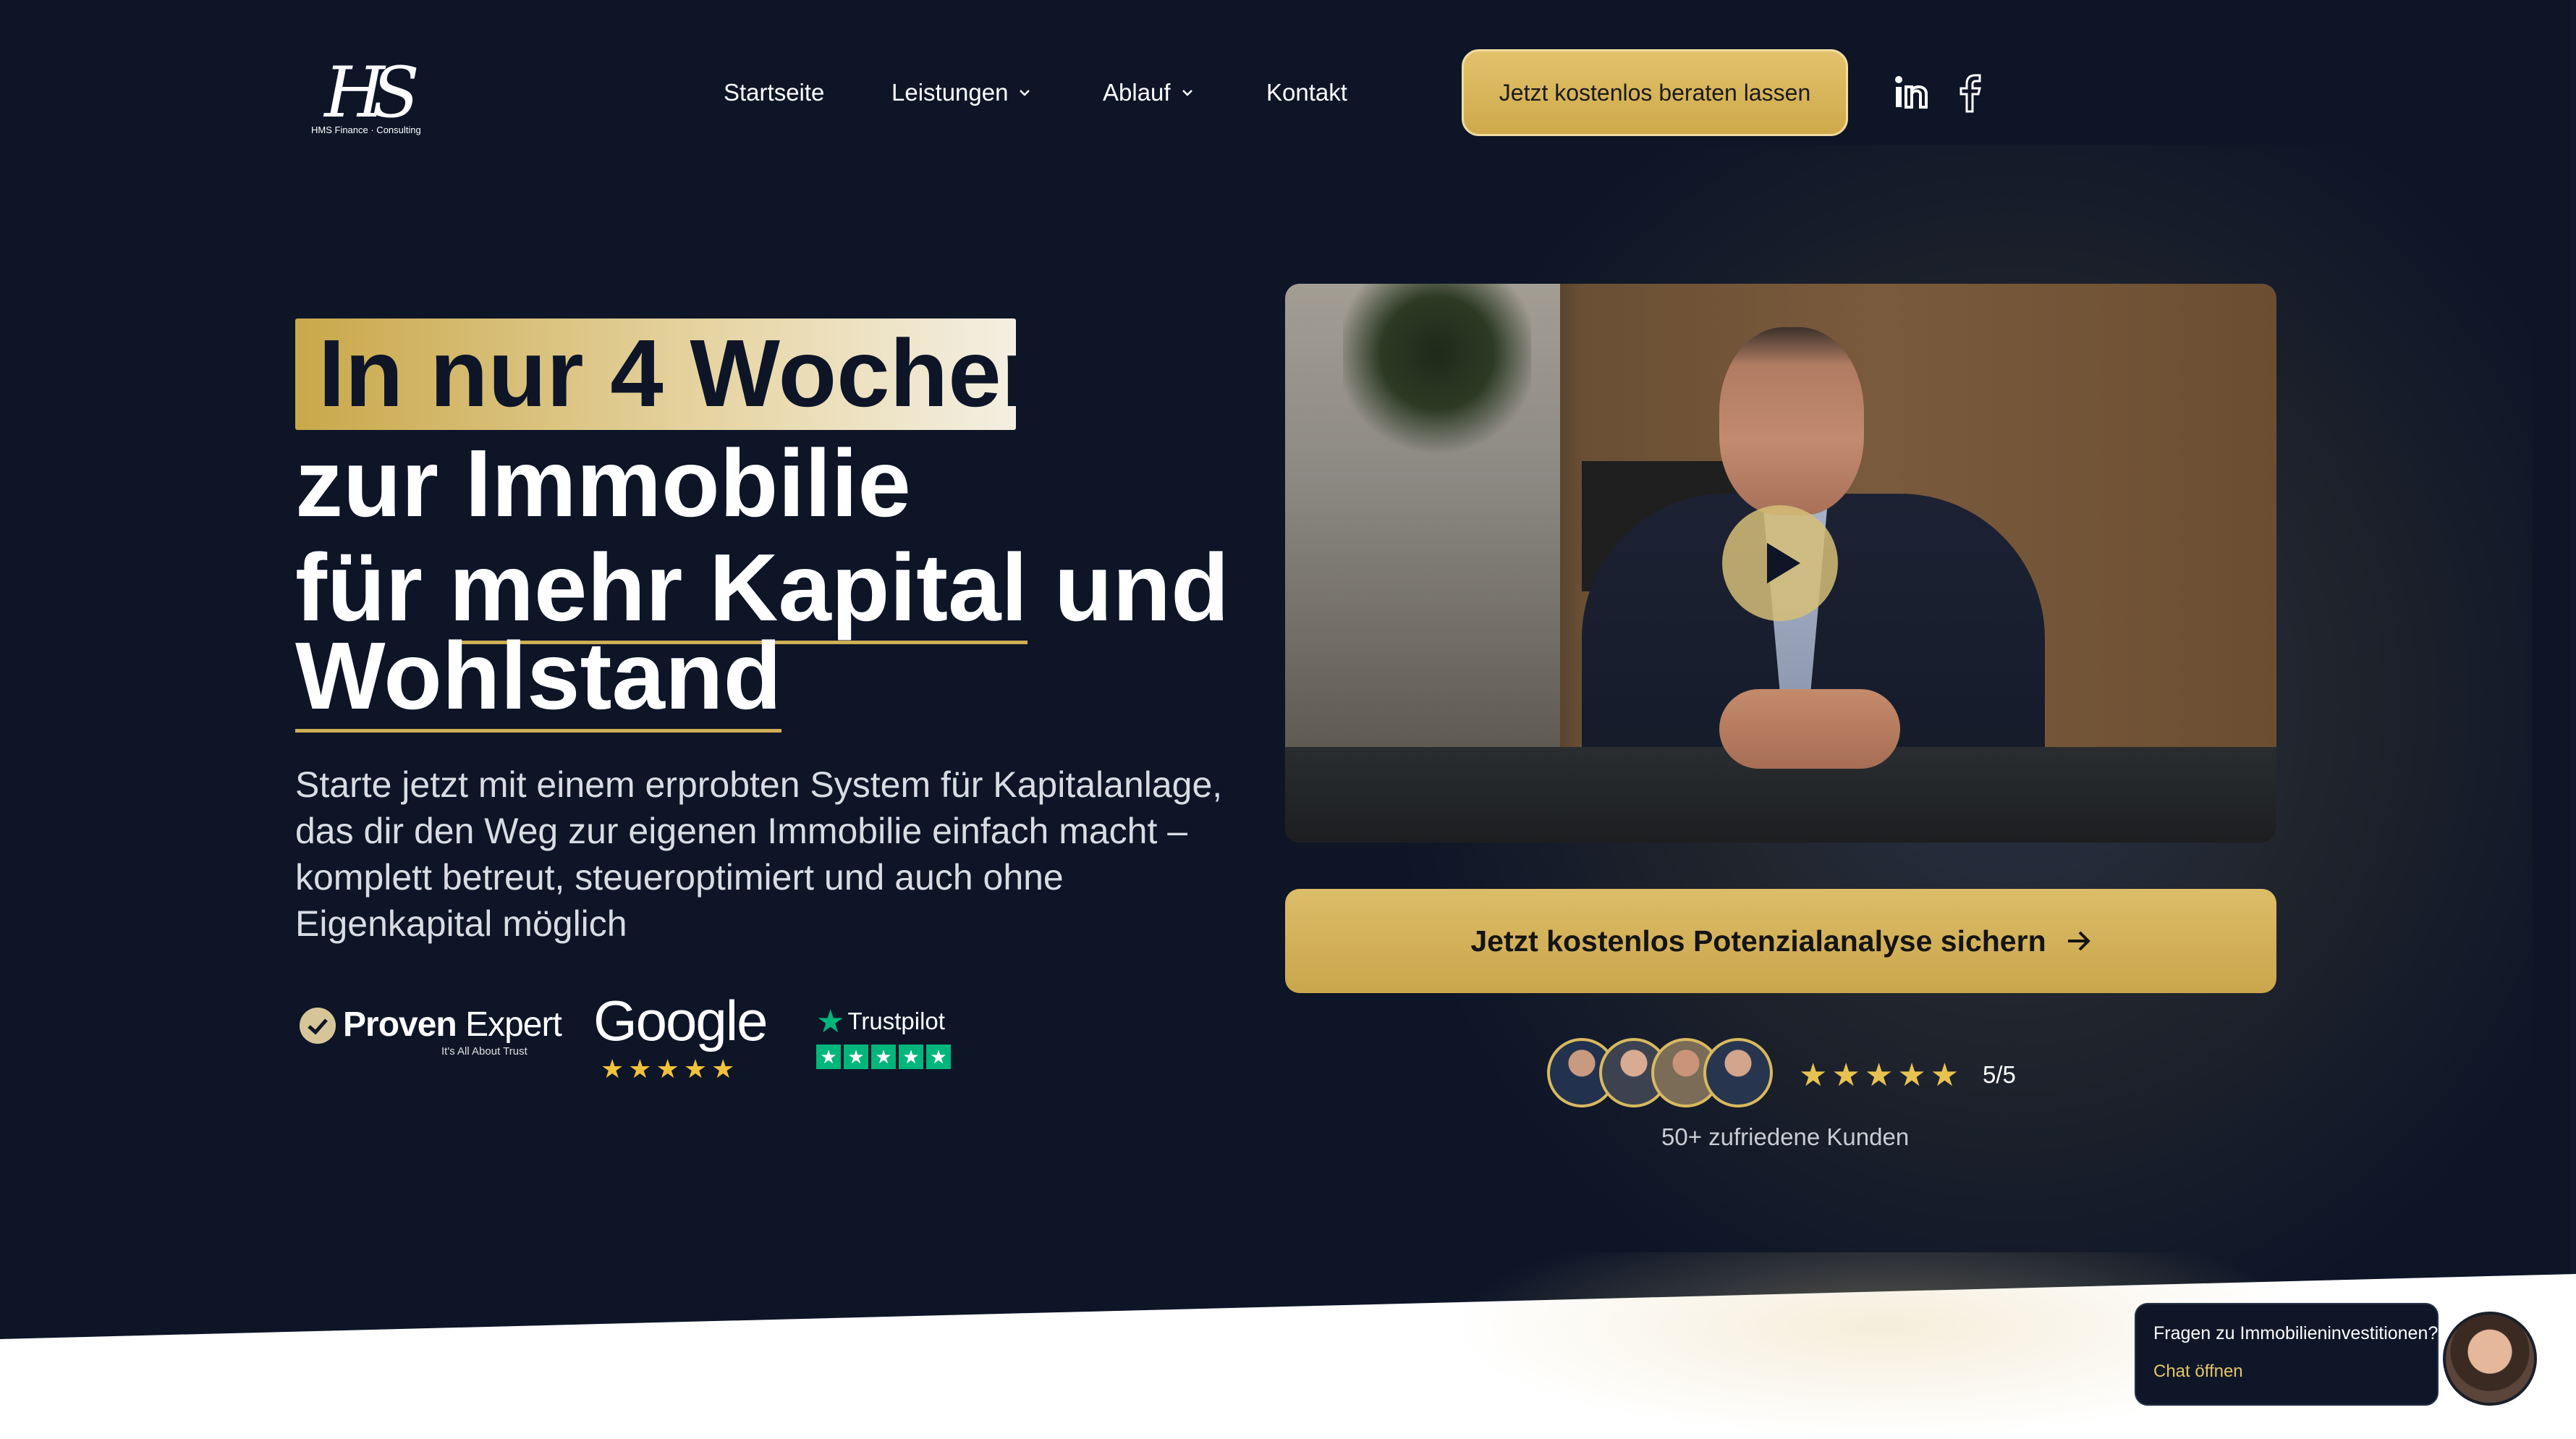 This screenshot has width=2576, height=1439. I want to click on facebook-icon, so click(1971, 92).